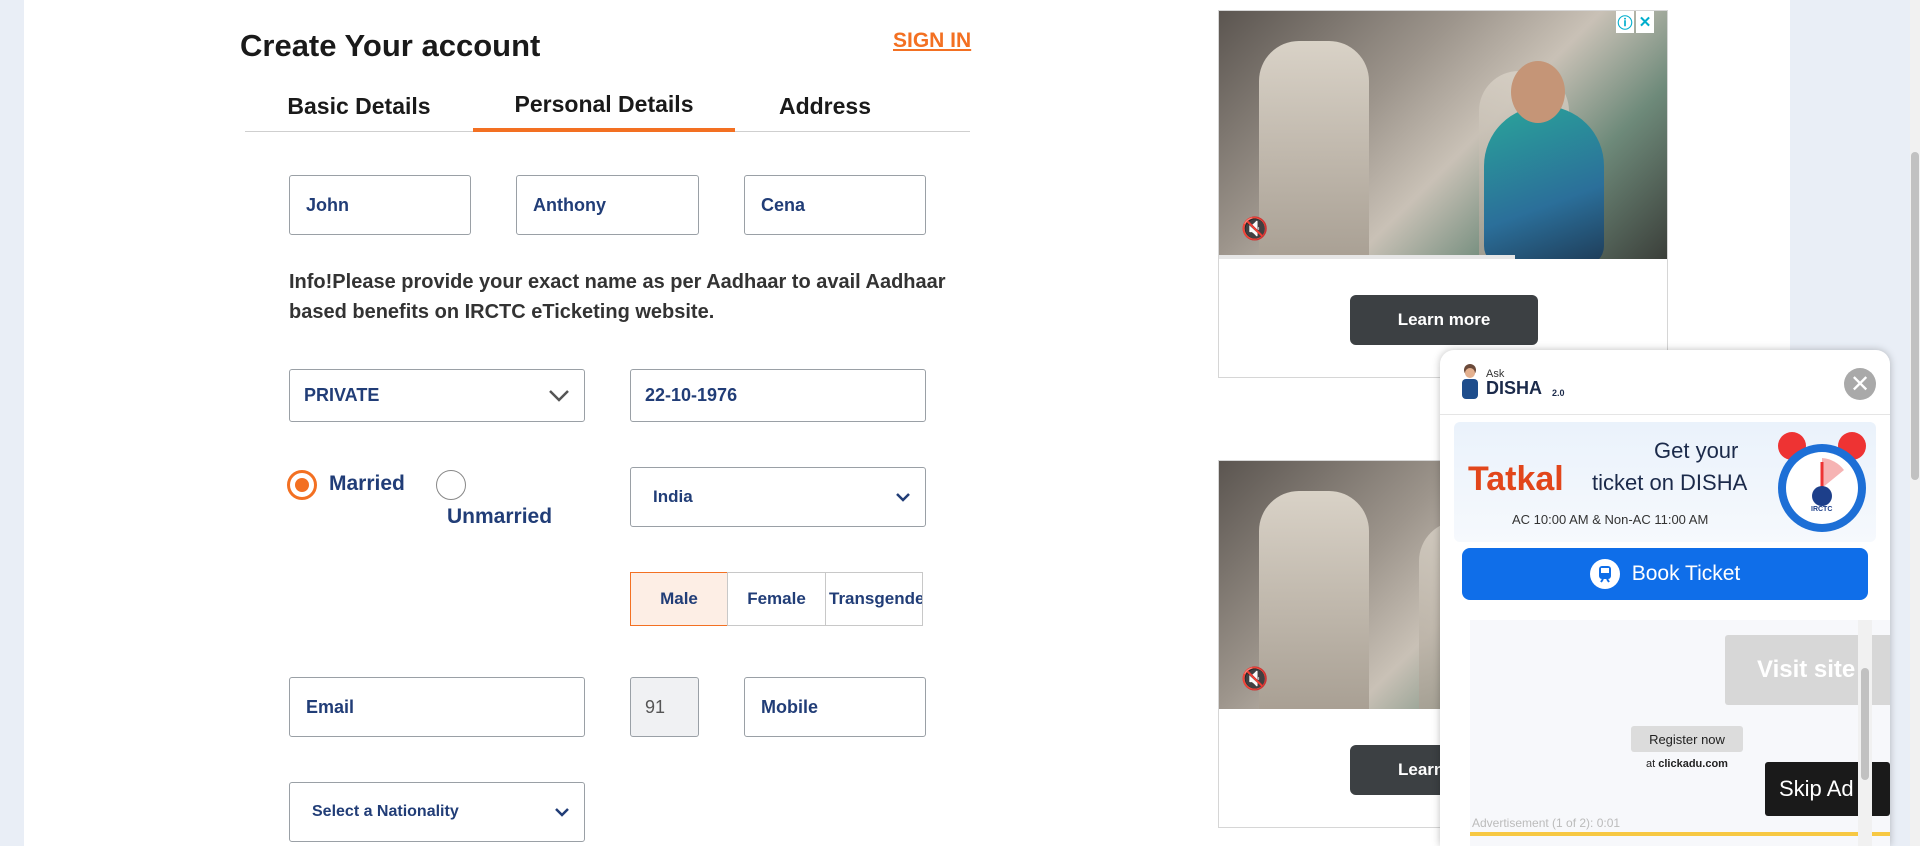  Describe the element at coordinates (1645, 22) in the screenshot. I see `close-icon: ✕` at that location.